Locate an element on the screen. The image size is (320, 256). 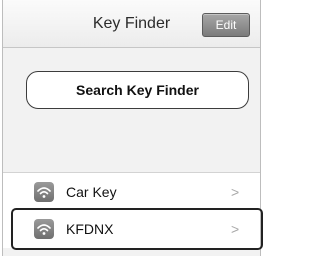
device-row-kfdnx: KFDNX > is located at coordinates (131, 229).